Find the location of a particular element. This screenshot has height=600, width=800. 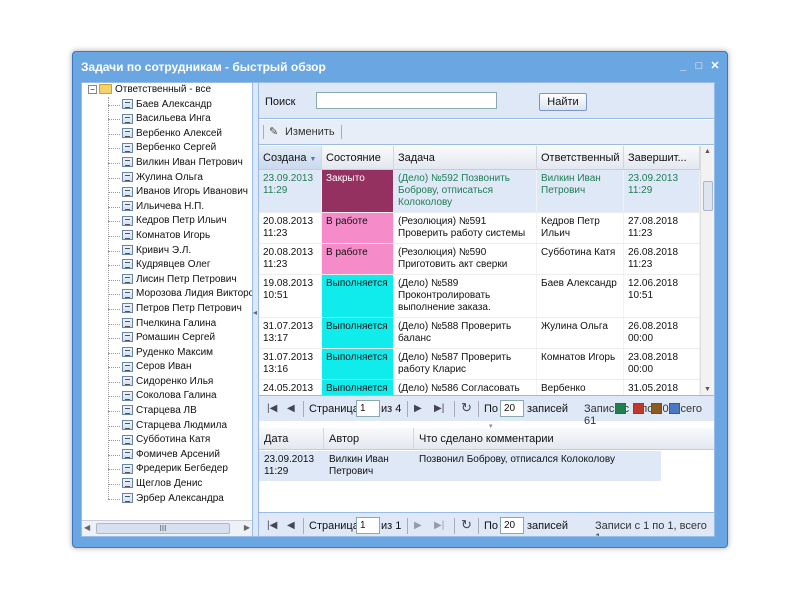

tree-item-employee: Морозова Лидия Викторов is located at coordinates (167, 294).